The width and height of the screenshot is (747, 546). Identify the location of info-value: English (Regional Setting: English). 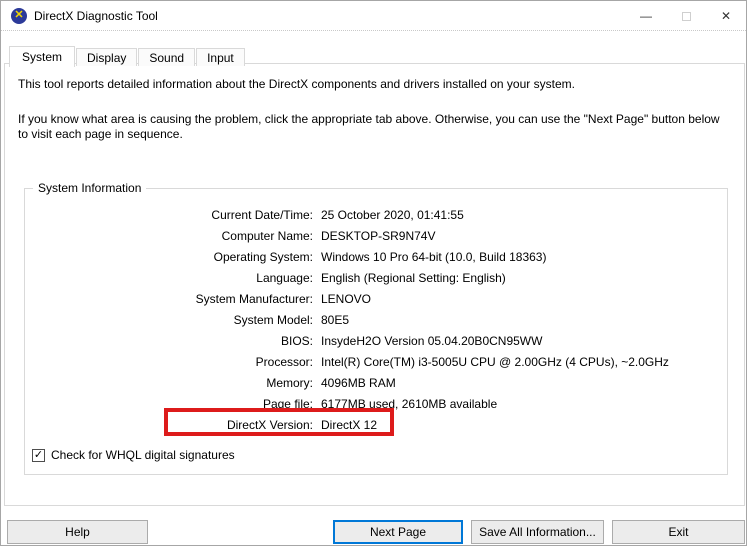
(413, 277).